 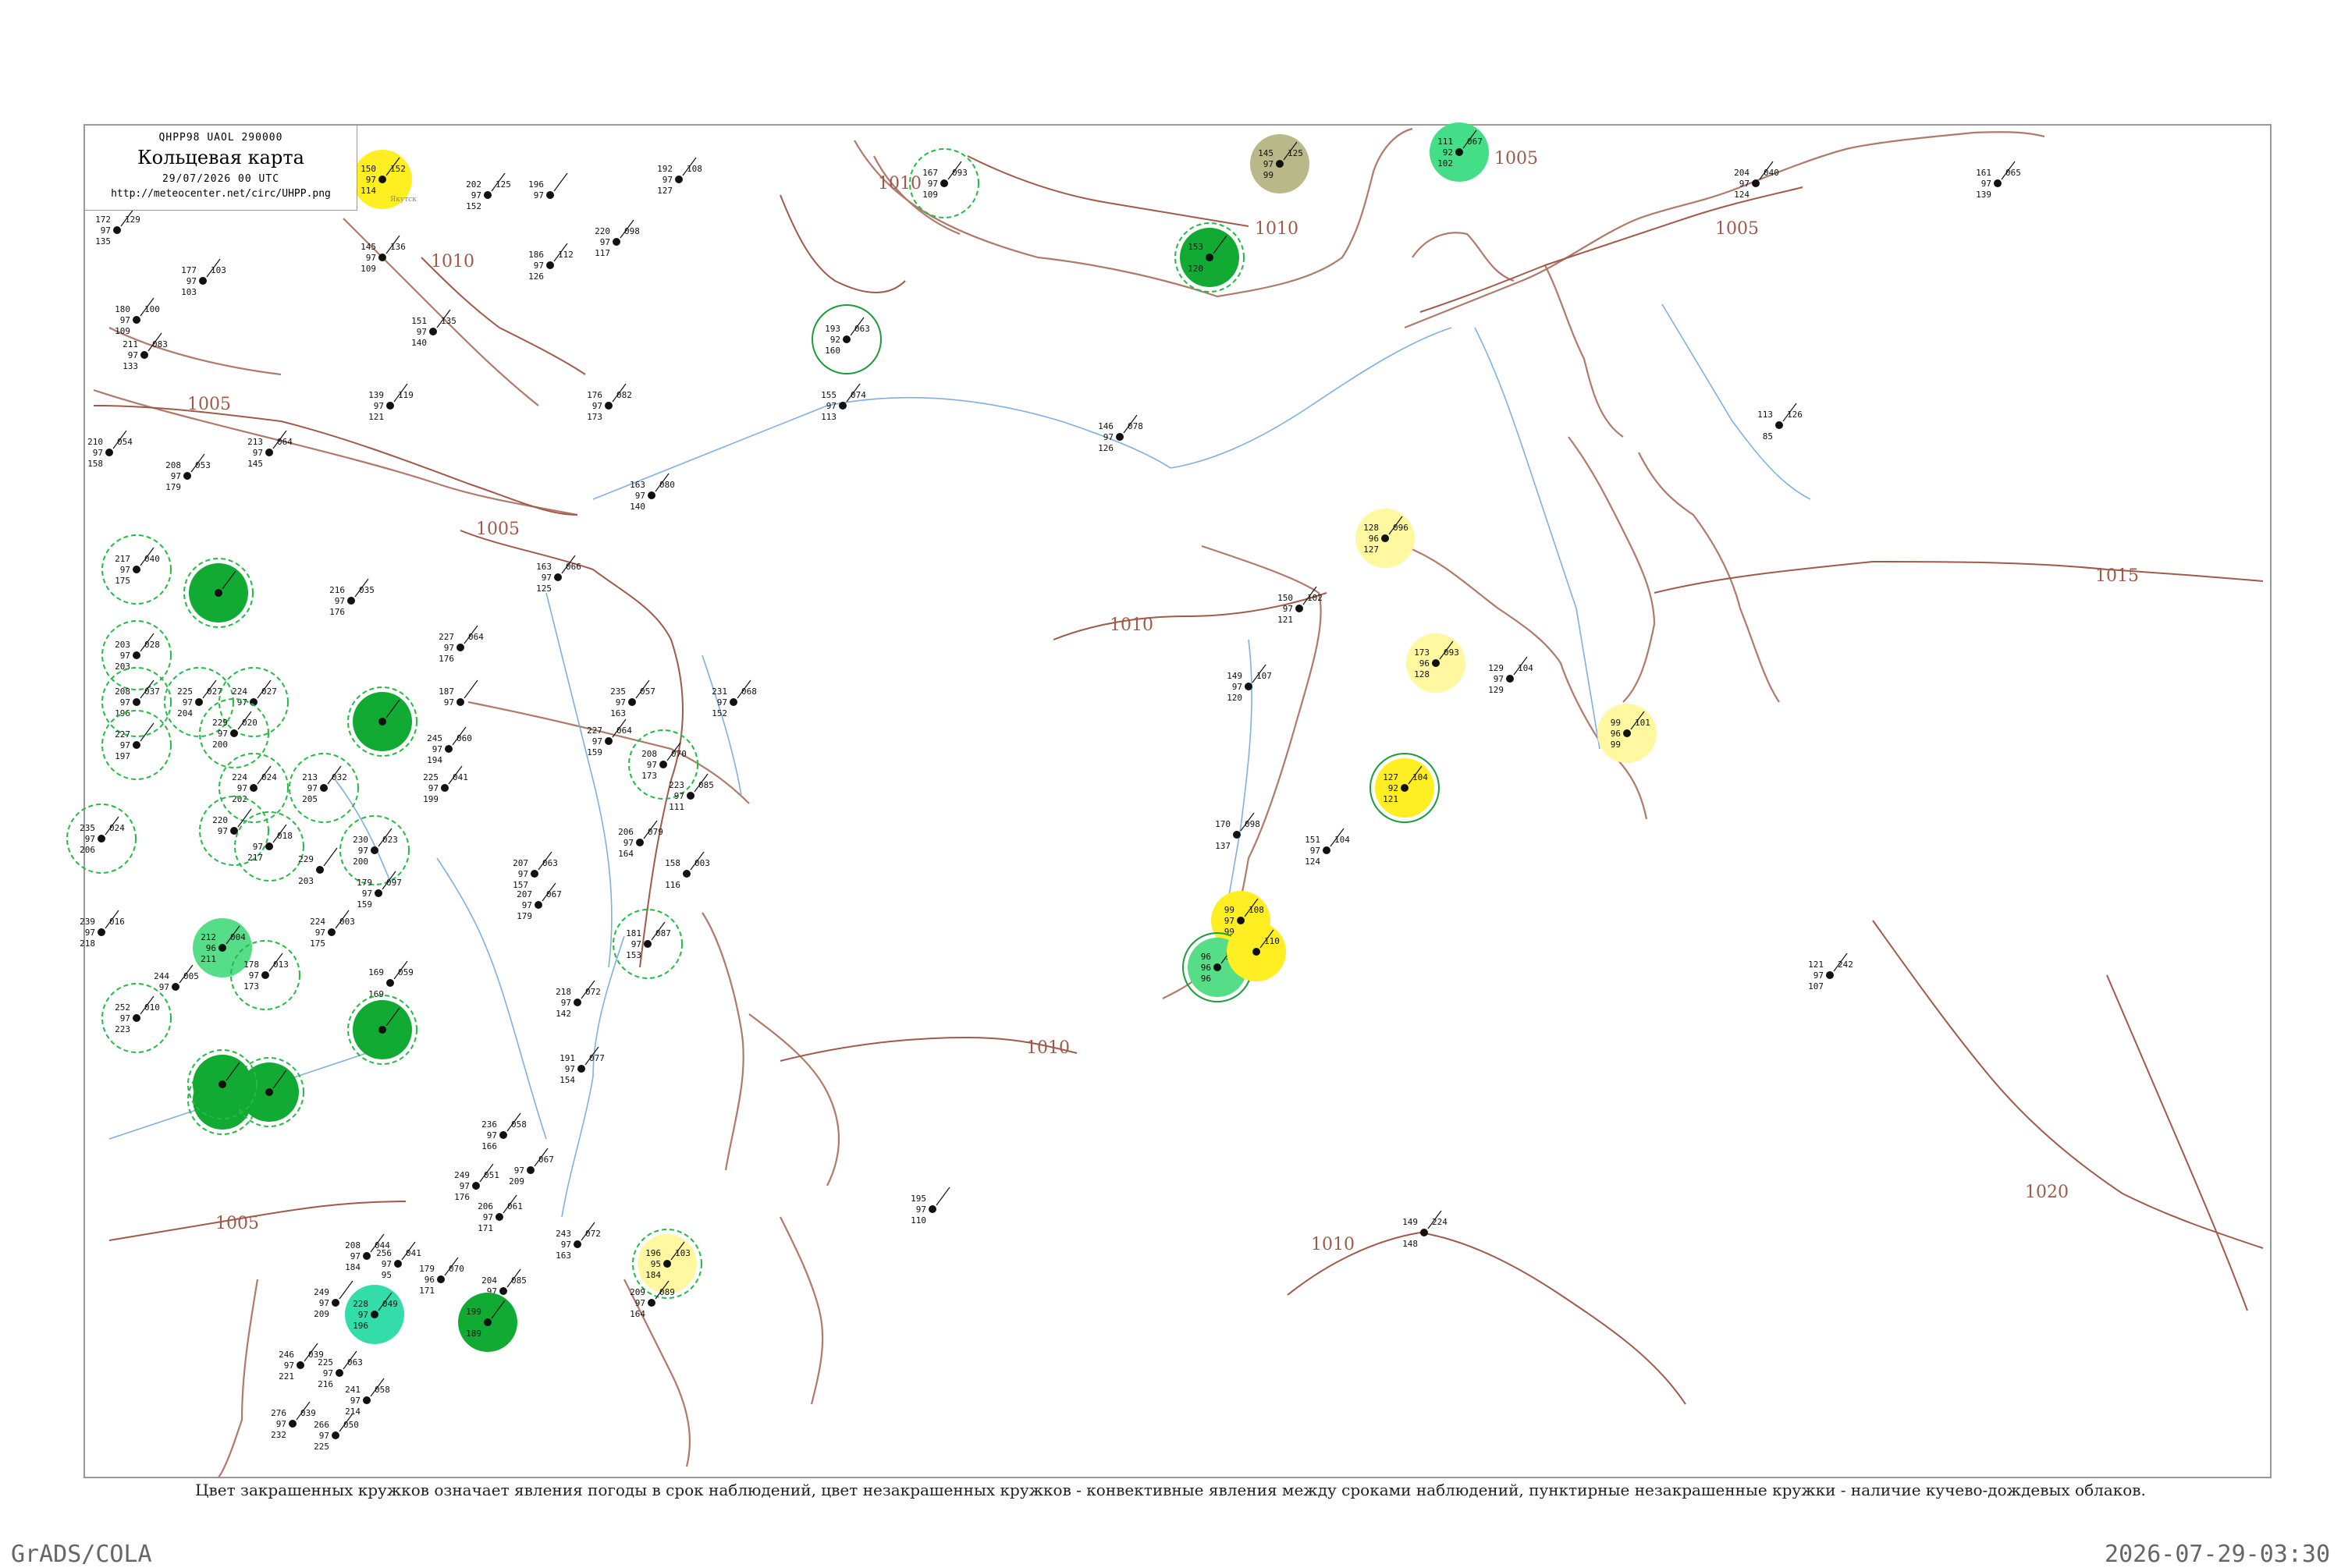 I want to click on station-plot: 17797103103, so click(x=203, y=277).